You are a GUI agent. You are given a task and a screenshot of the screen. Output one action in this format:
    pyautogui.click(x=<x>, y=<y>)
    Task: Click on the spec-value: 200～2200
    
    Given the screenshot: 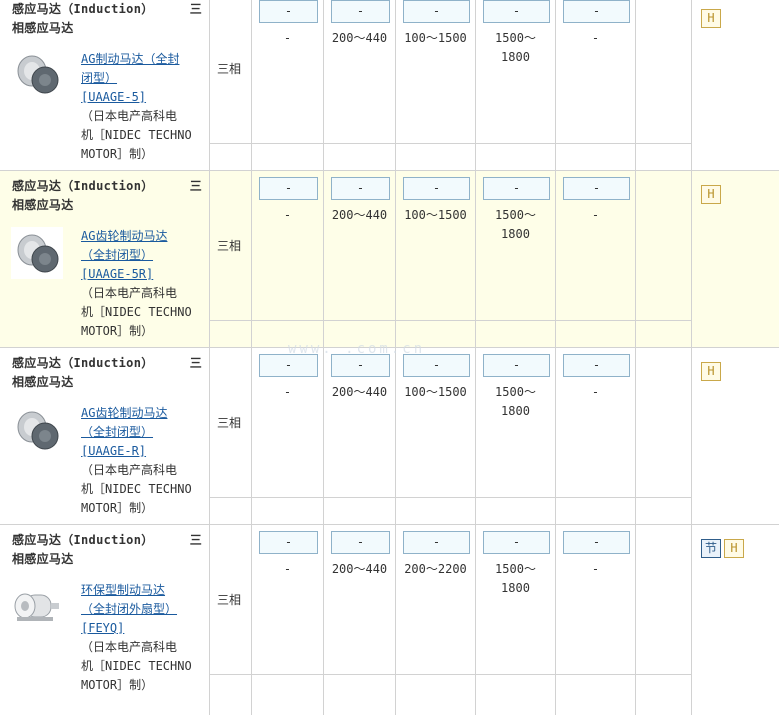 What is the action you would take?
    pyautogui.click(x=435, y=569)
    